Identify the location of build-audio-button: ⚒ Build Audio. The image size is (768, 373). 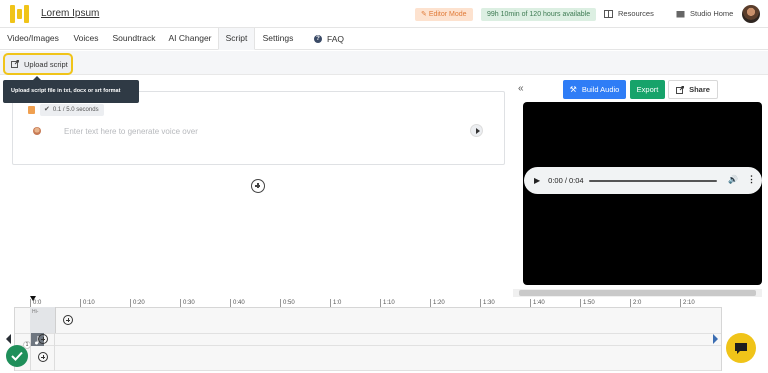
(594, 89).